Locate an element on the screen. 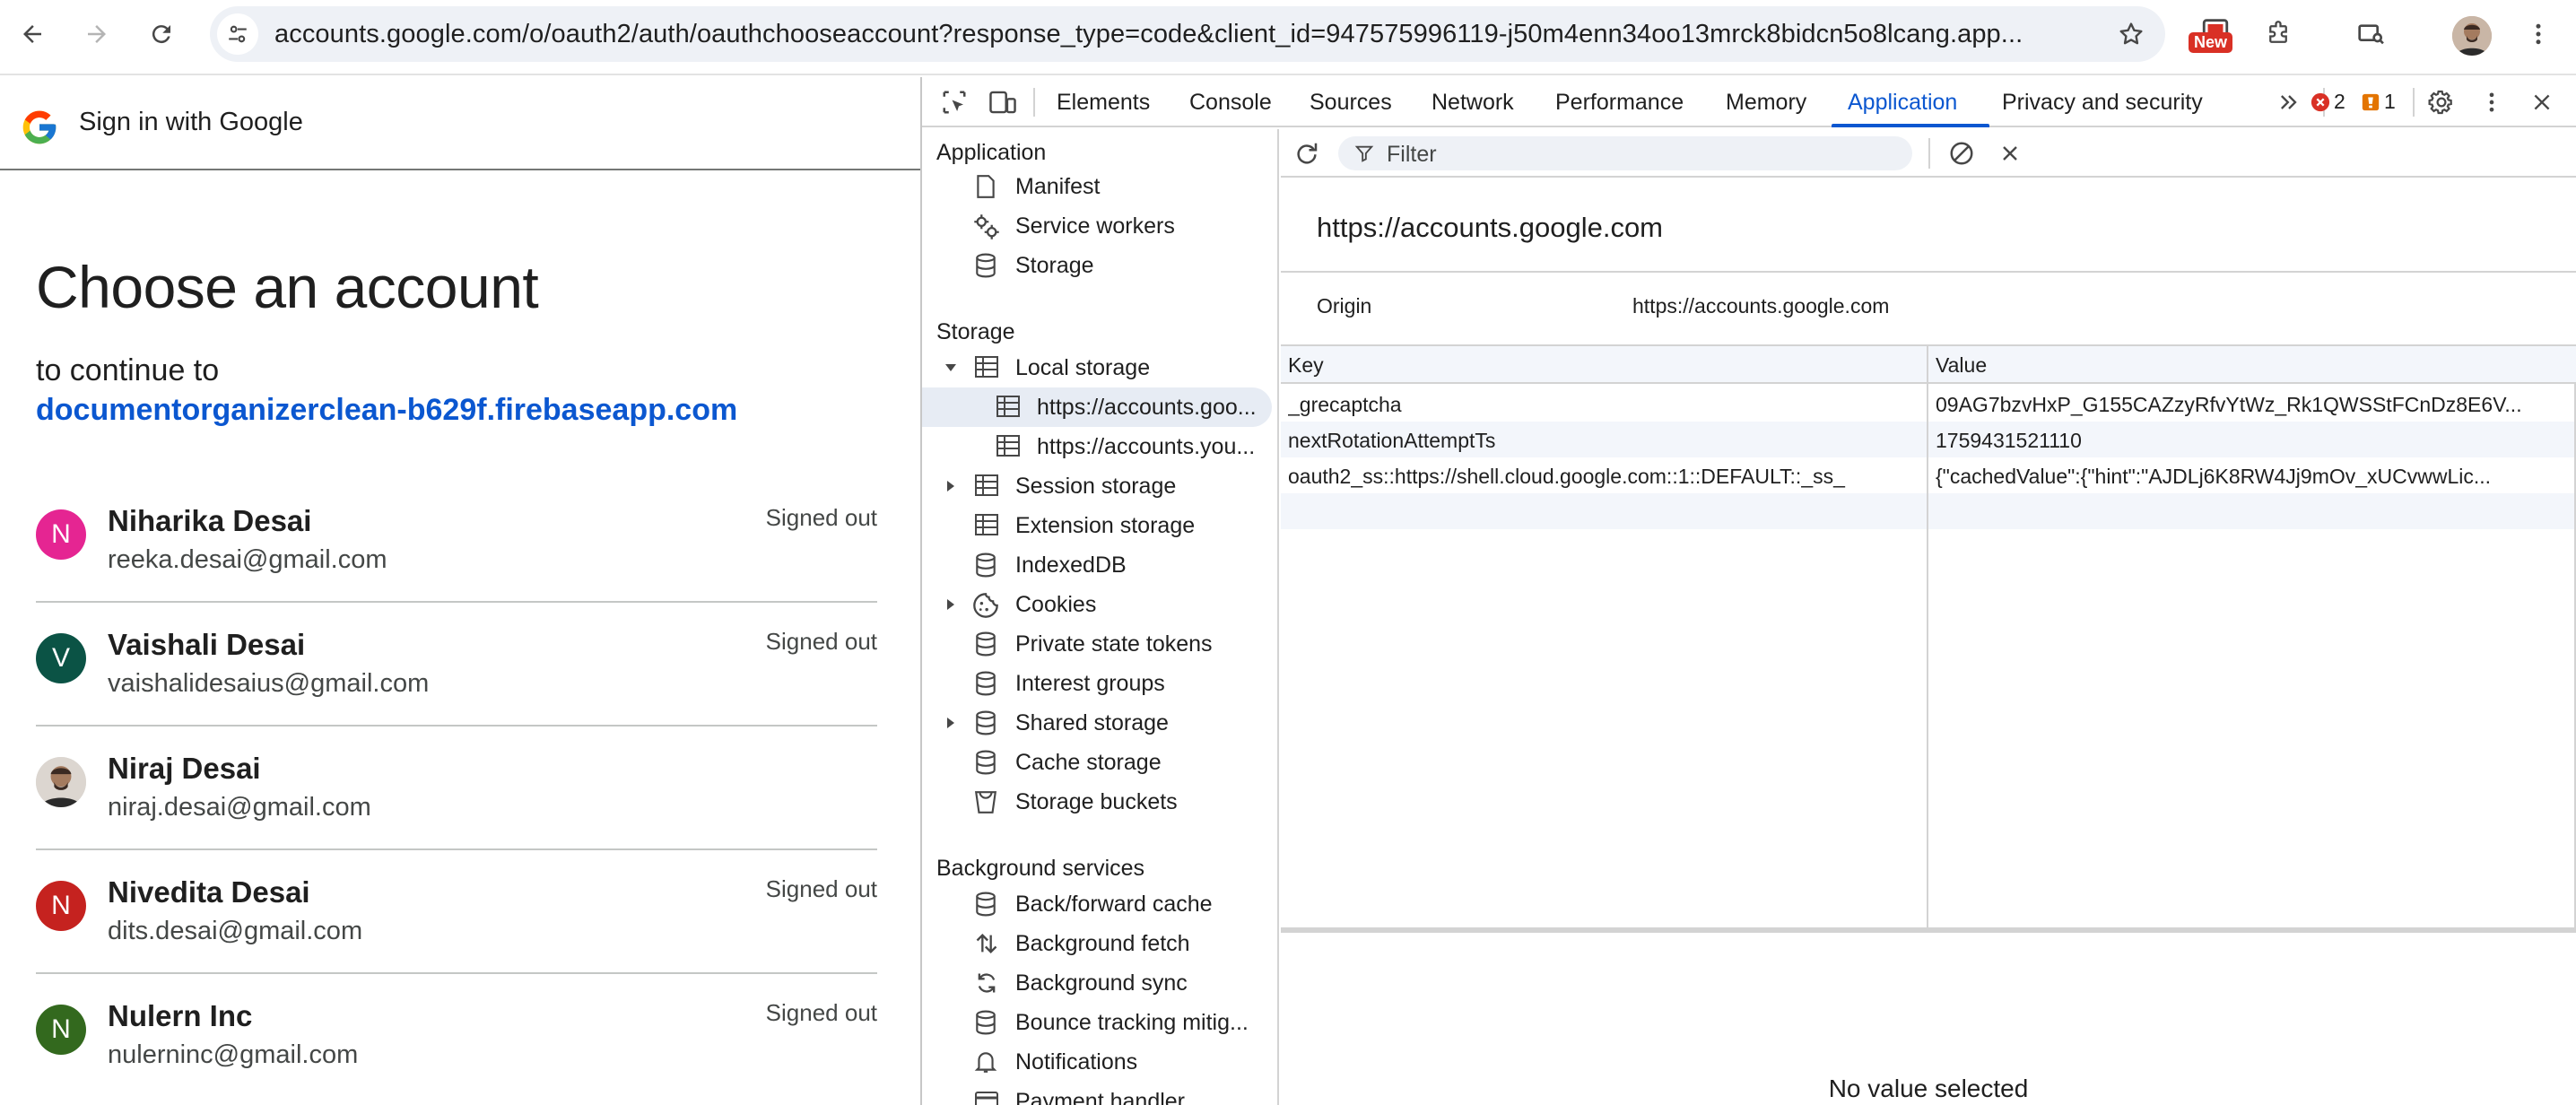  warning-flag-icon is located at coordinates (2371, 101).